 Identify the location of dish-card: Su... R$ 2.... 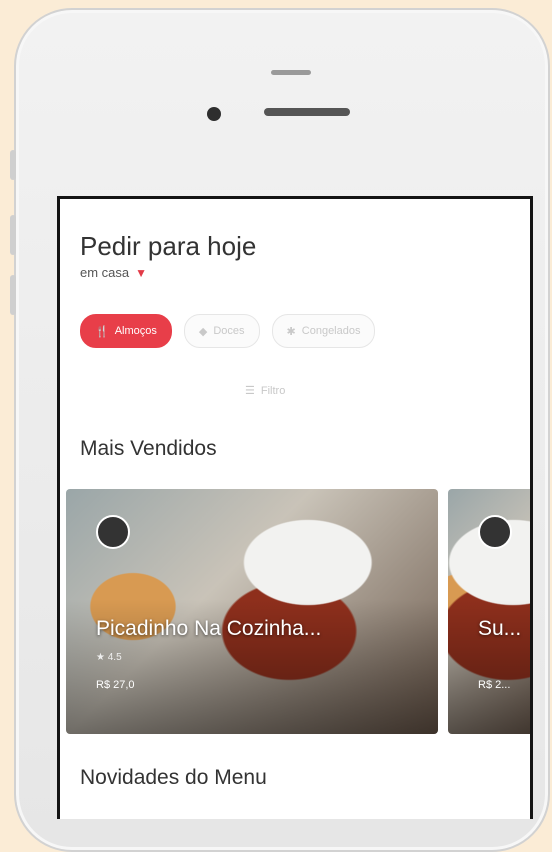
(489, 611).